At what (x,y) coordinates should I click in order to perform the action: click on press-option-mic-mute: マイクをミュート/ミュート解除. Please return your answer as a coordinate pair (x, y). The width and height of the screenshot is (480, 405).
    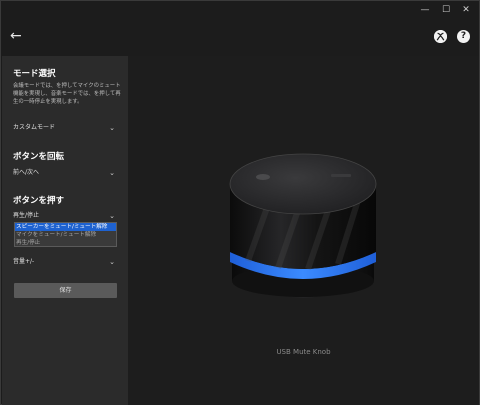
    Looking at the image, I should click on (65, 235).